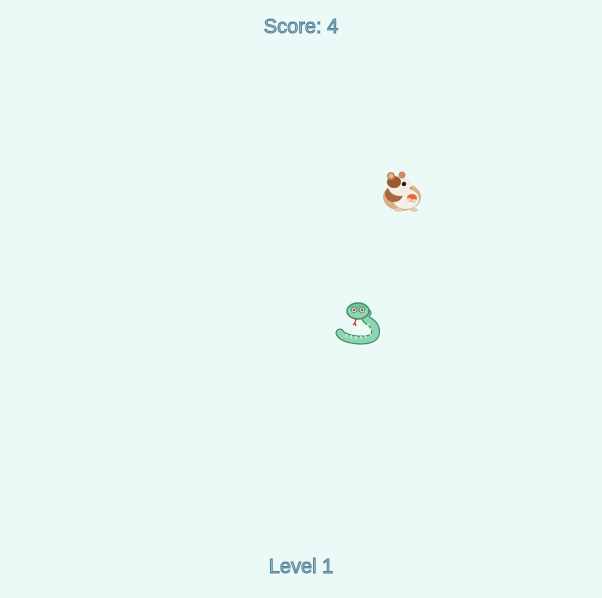 The height and width of the screenshot is (598, 602). I want to click on snake-player-sprite, so click(357, 323).